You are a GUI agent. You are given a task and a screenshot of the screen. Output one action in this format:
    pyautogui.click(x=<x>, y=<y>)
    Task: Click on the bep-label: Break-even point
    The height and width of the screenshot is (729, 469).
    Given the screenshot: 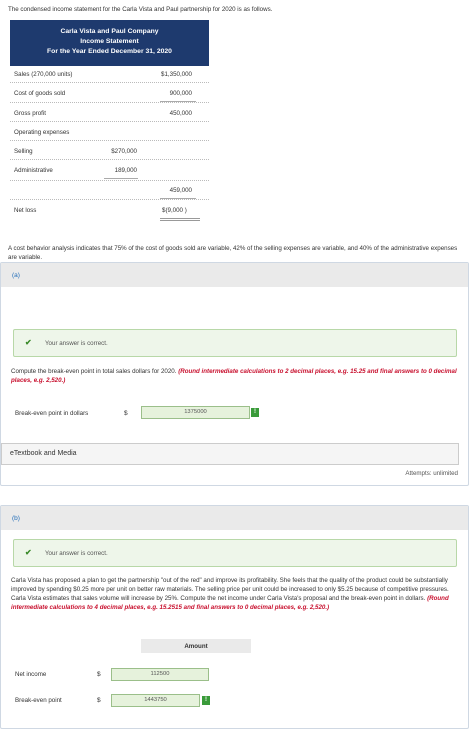 What is the action you would take?
    pyautogui.click(x=38, y=700)
    